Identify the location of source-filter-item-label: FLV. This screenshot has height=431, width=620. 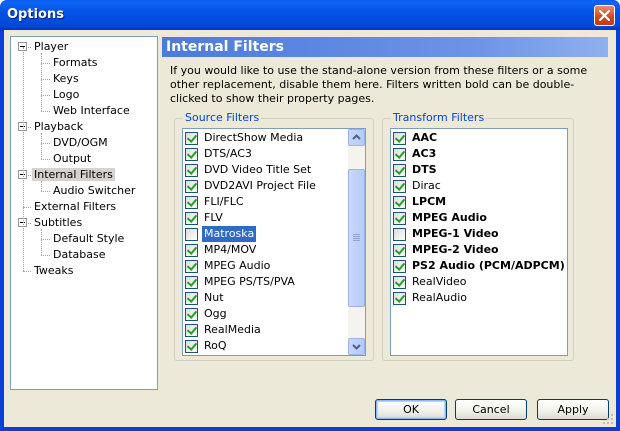
(213, 217).